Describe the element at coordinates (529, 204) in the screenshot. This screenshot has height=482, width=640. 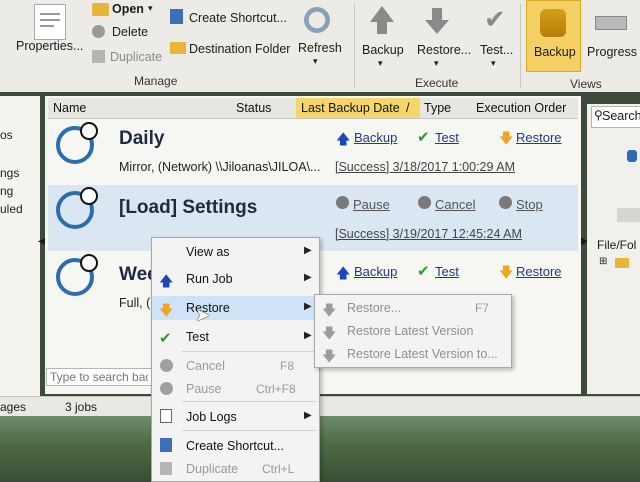
I see `job-stop-link: Stop` at that location.